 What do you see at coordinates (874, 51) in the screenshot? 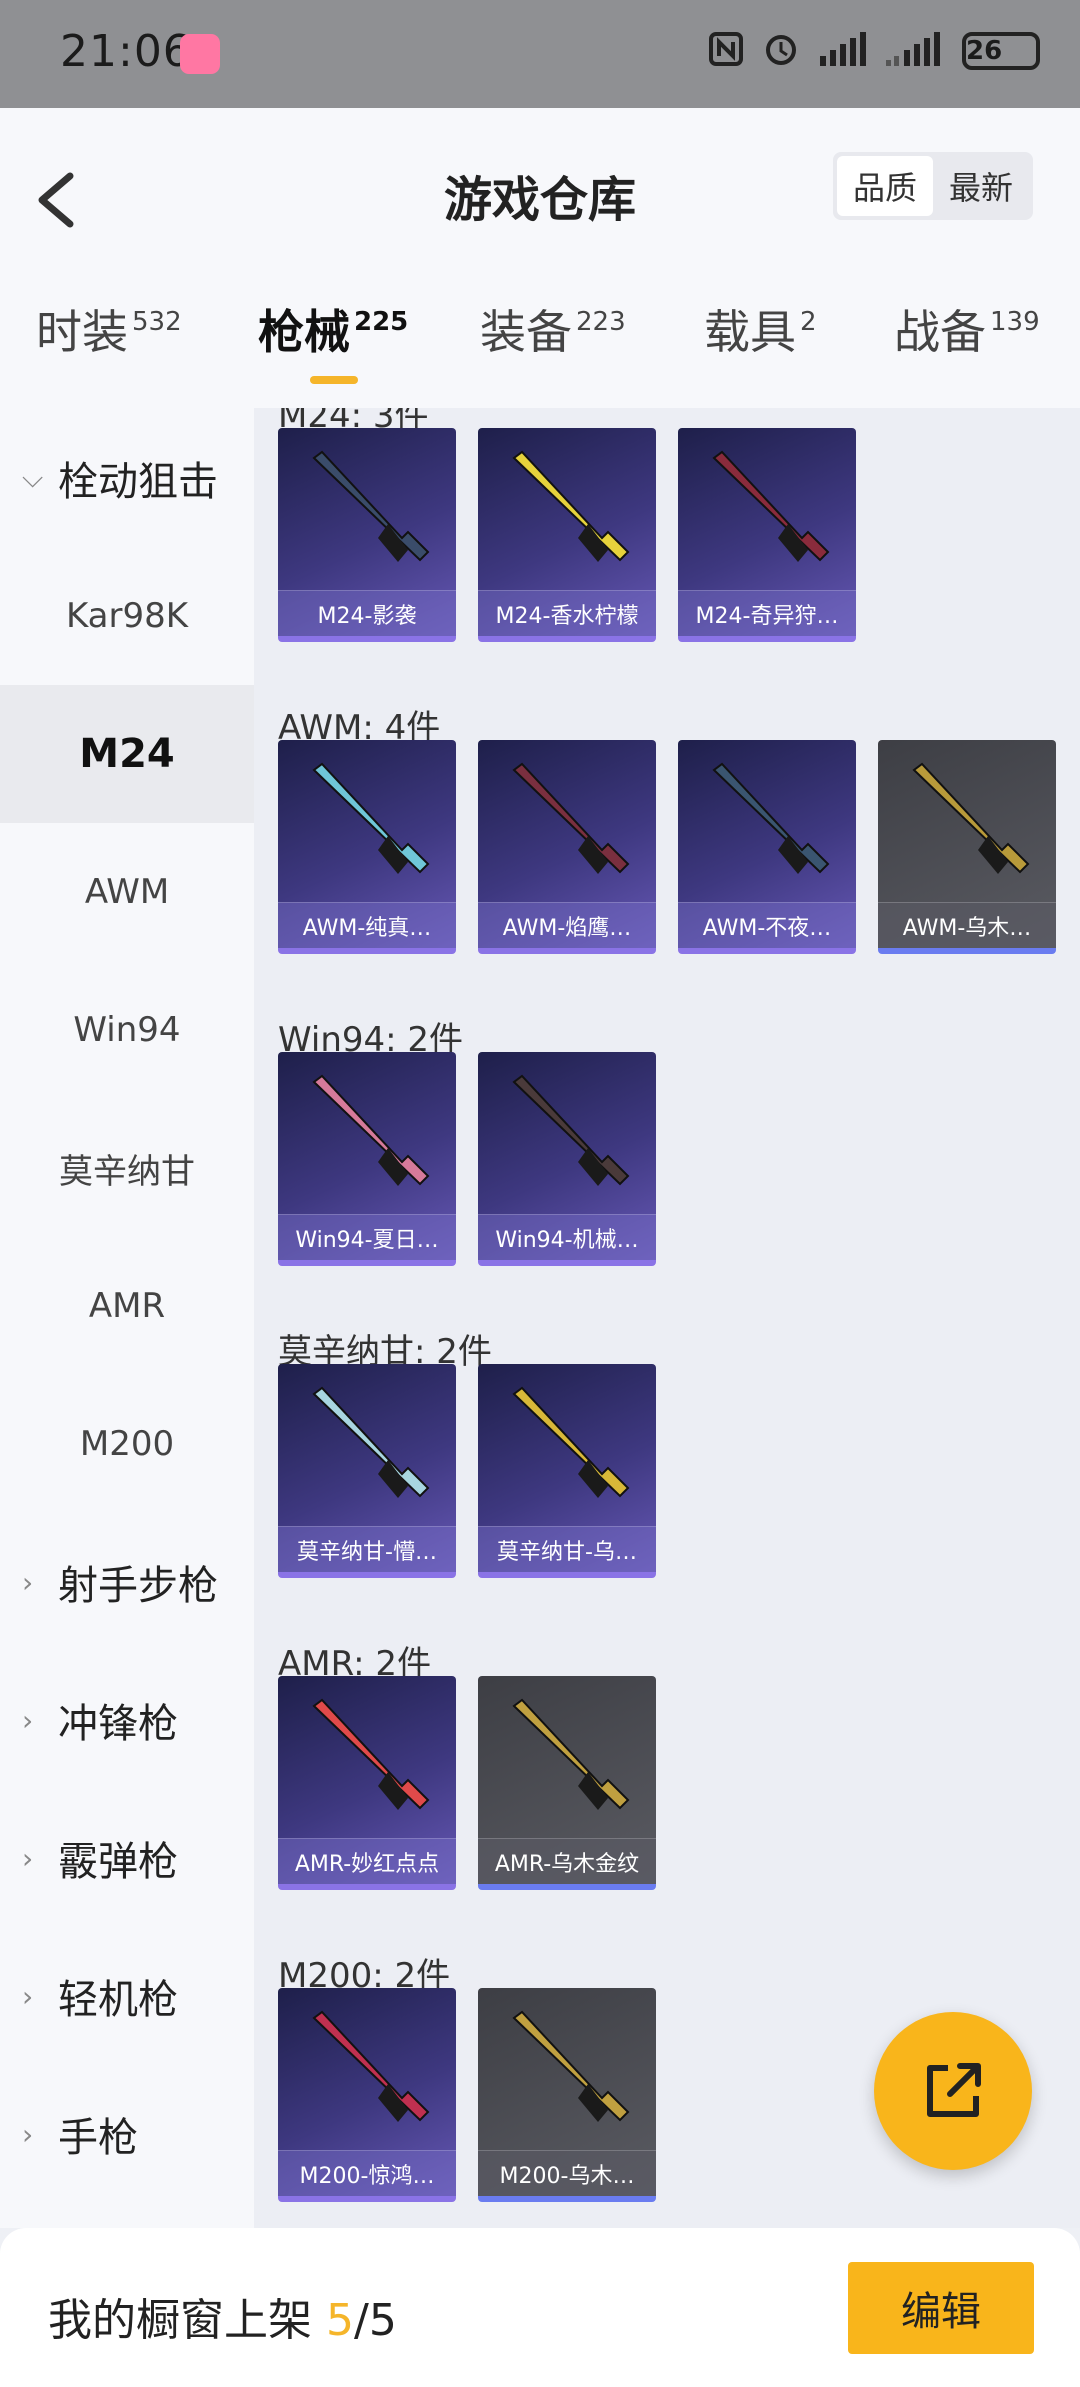
I see `status-icons: 26` at bounding box center [874, 51].